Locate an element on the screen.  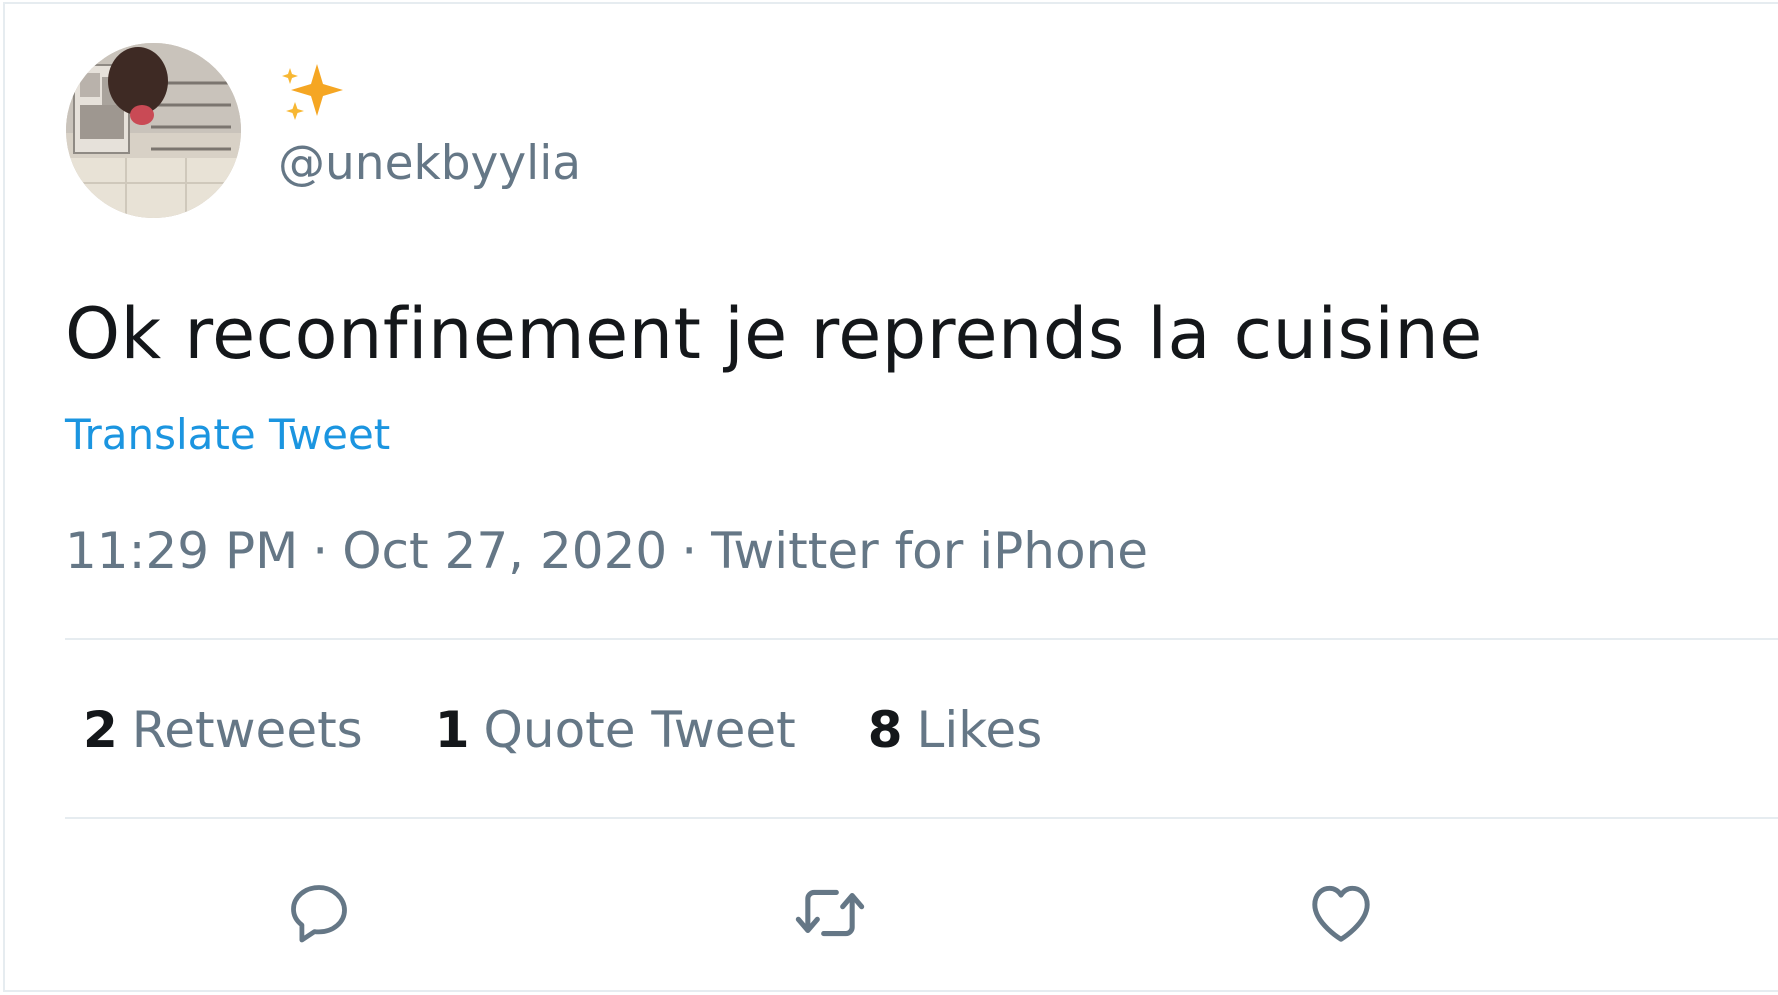
retweets-stat: 2 Retweets is located at coordinates (223, 730).